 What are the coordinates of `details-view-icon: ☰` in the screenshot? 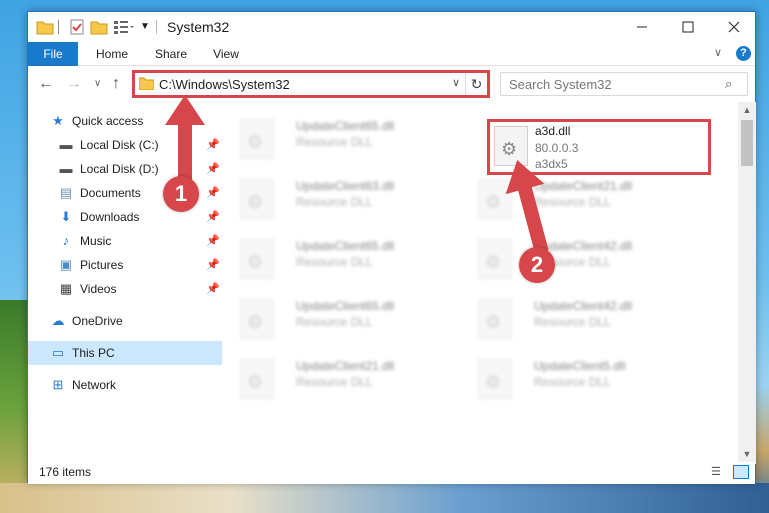 It's located at (719, 472).